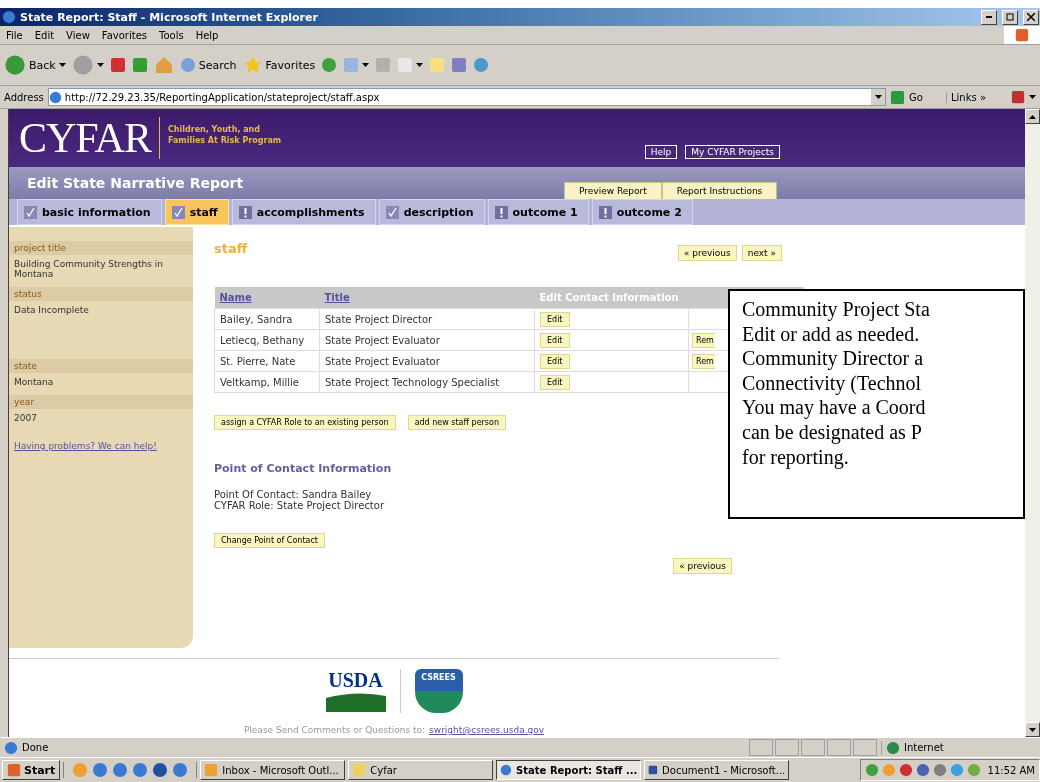  Describe the element at coordinates (51, 310) in the screenshot. I see `sidebar-value: Data Incomplete` at that location.